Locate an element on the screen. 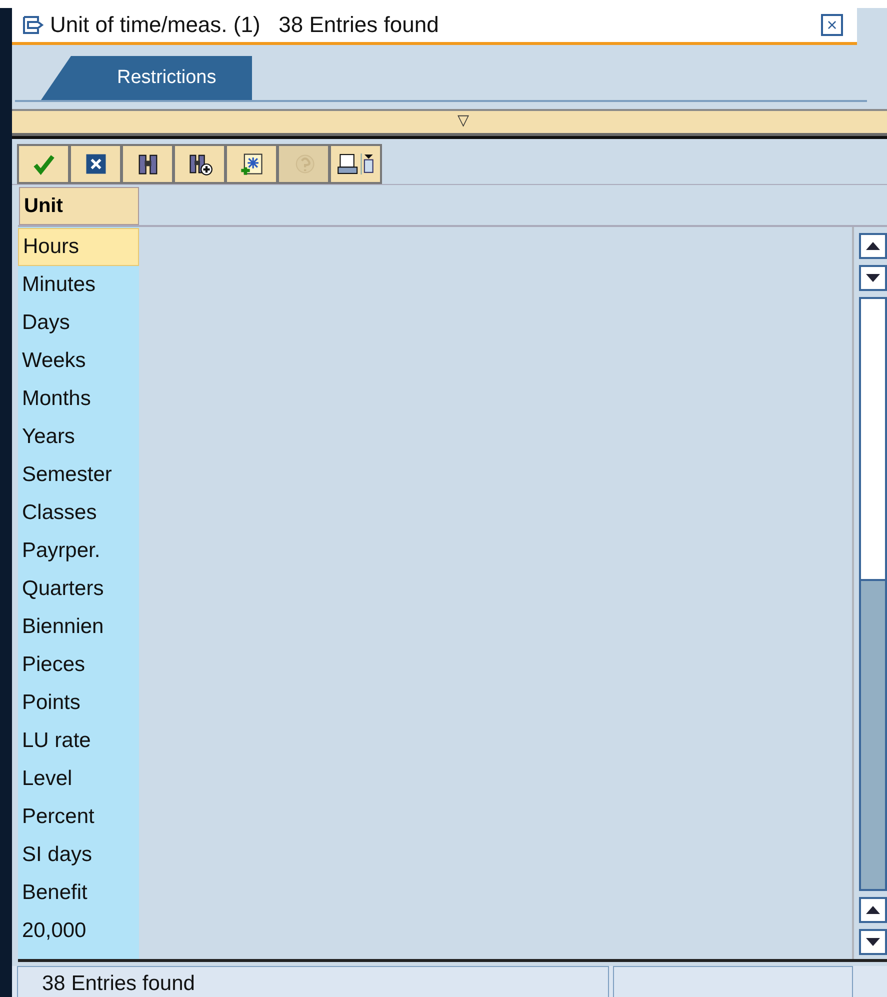  table-cell: LU rate is located at coordinates (78, 741).